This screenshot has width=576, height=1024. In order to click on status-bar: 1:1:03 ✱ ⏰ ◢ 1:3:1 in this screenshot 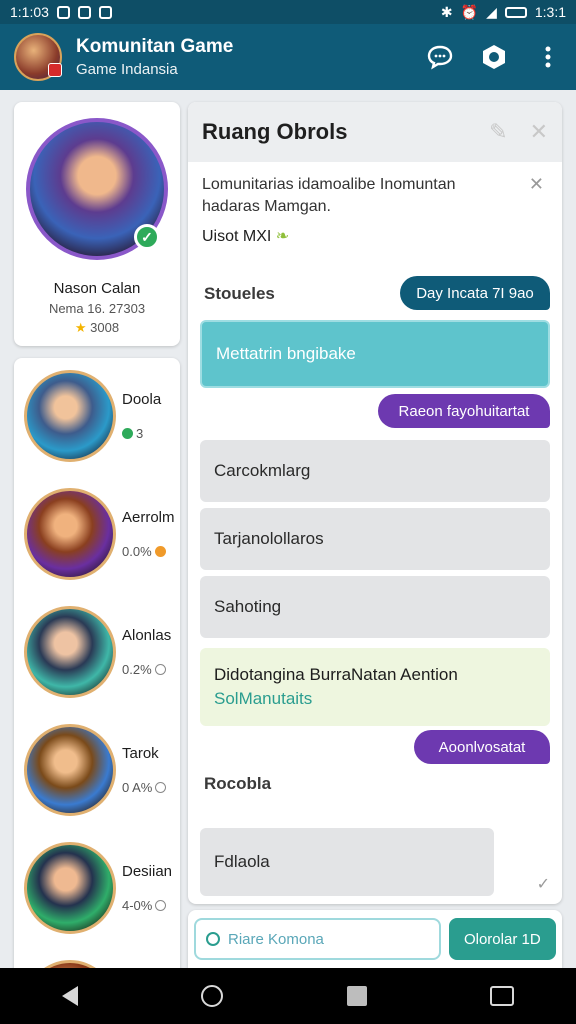, I will do `click(288, 12)`.